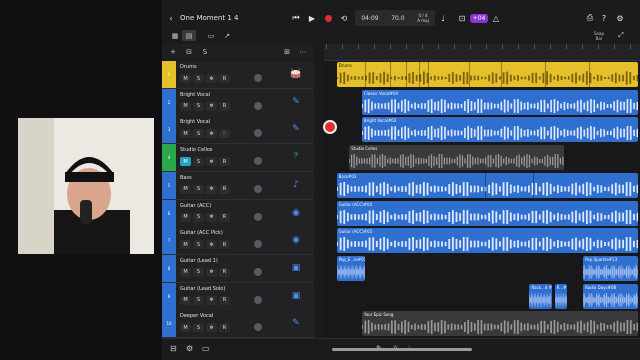 Image resolution: width=640 pixels, height=360 pixels. Describe the element at coordinates (500, 102) in the screenshot. I see `audio-region: Classic Vocal#04` at that location.